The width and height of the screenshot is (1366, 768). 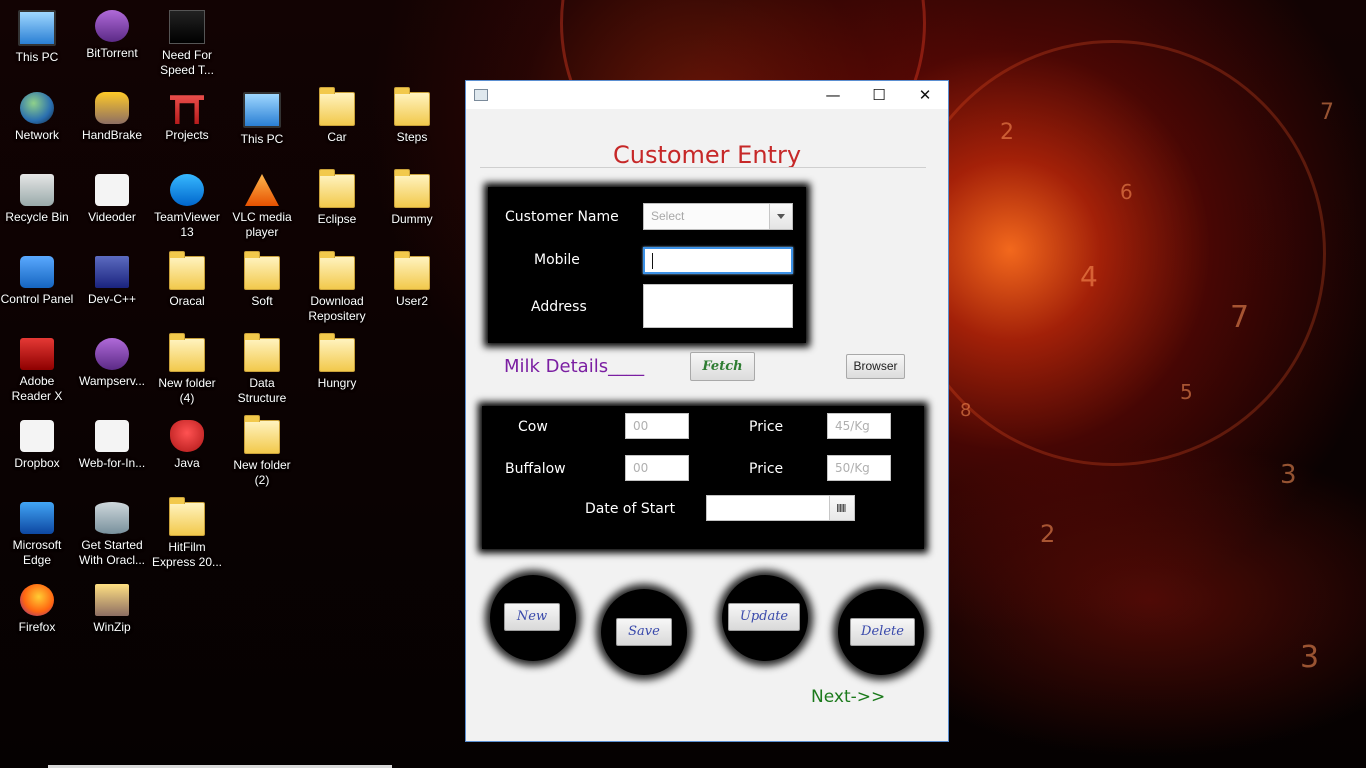 What do you see at coordinates (718, 216) in the screenshot?
I see `customer-name-combobox: Select` at bounding box center [718, 216].